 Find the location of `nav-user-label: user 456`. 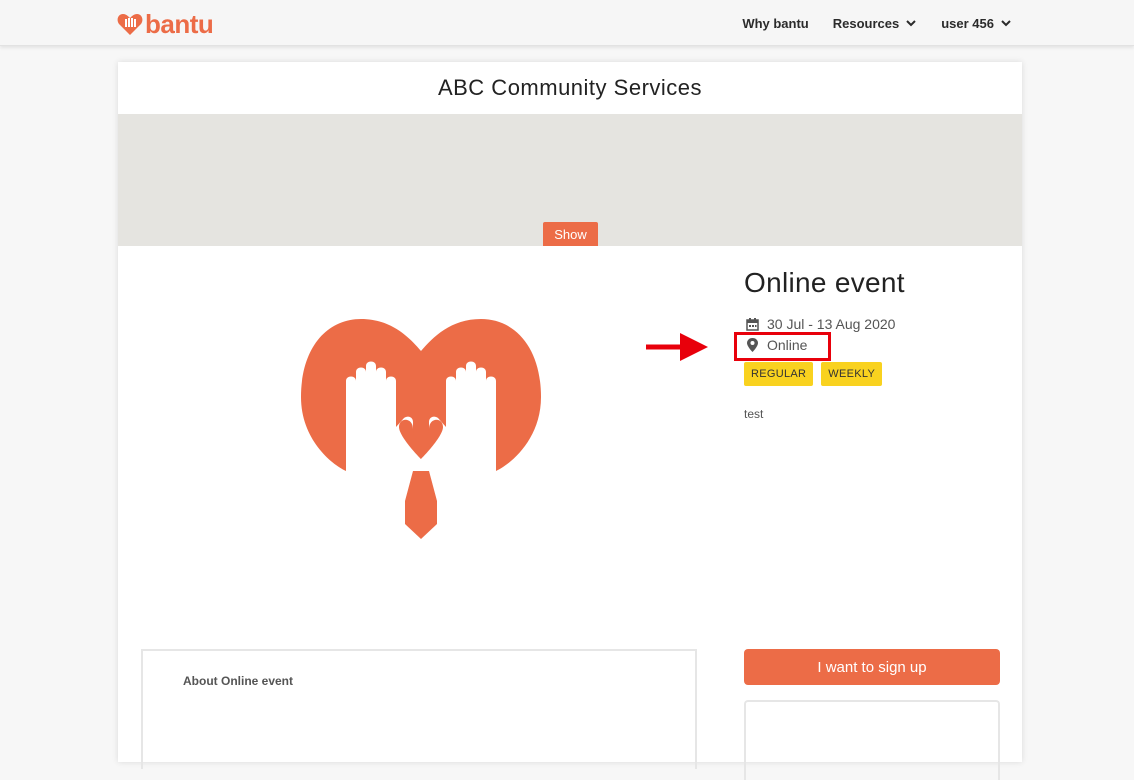

nav-user-label: user 456 is located at coordinates (967, 23).